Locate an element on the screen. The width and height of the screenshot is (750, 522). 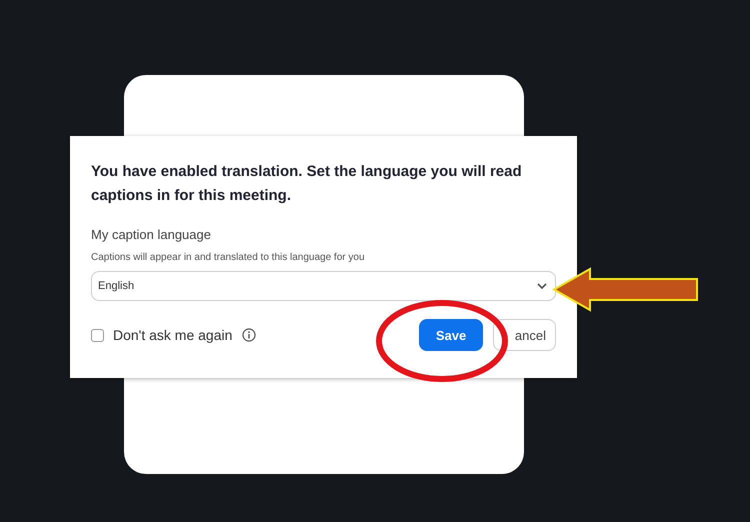
info-icon is located at coordinates (249, 335).